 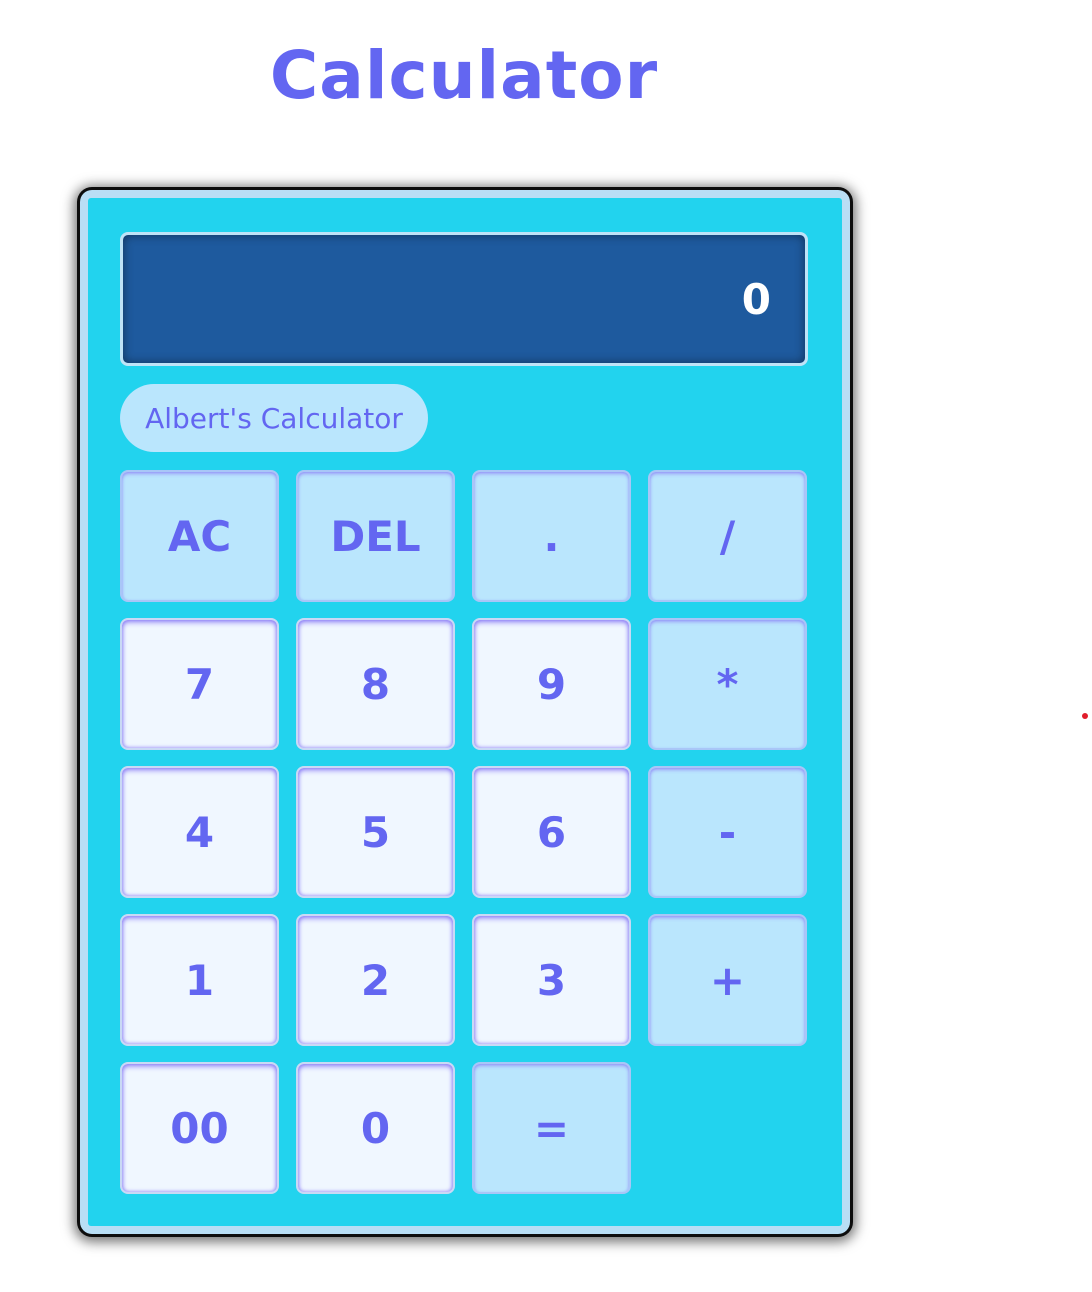 What do you see at coordinates (551, 980) in the screenshot?
I see `digit-3-button: 3` at bounding box center [551, 980].